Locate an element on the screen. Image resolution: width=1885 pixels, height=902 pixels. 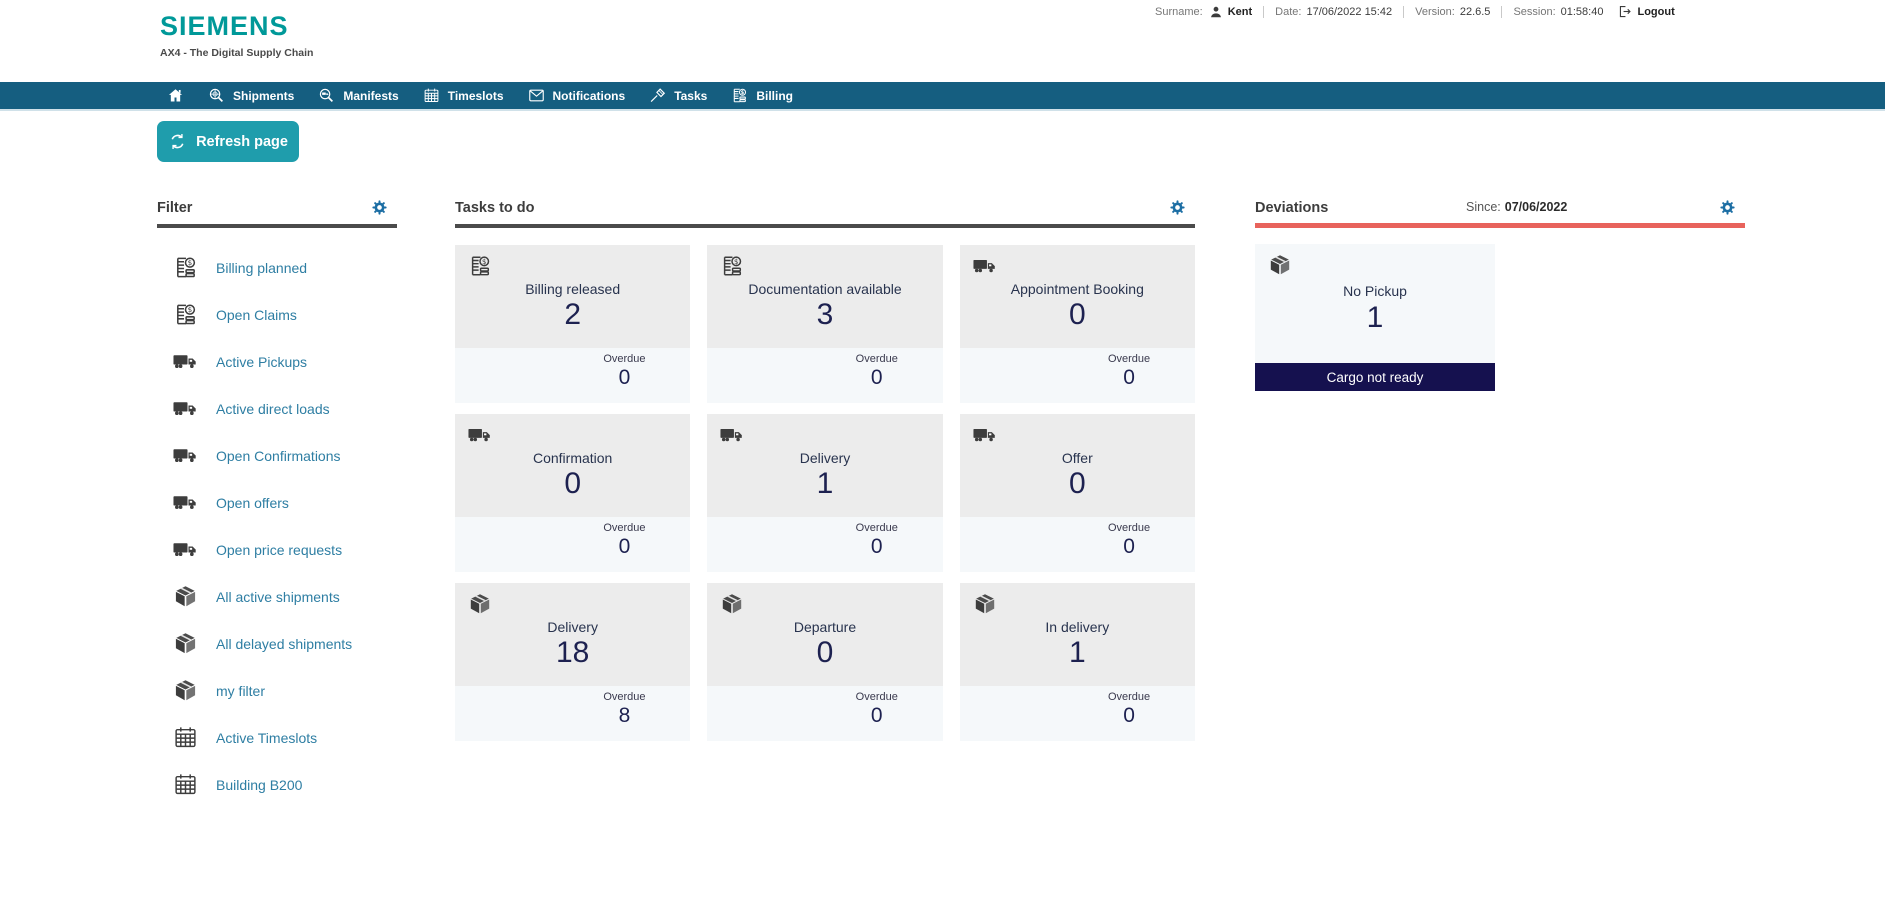
task-card-confirmation: Confirmation 0 Overdue 0 is located at coordinates (573, 493).